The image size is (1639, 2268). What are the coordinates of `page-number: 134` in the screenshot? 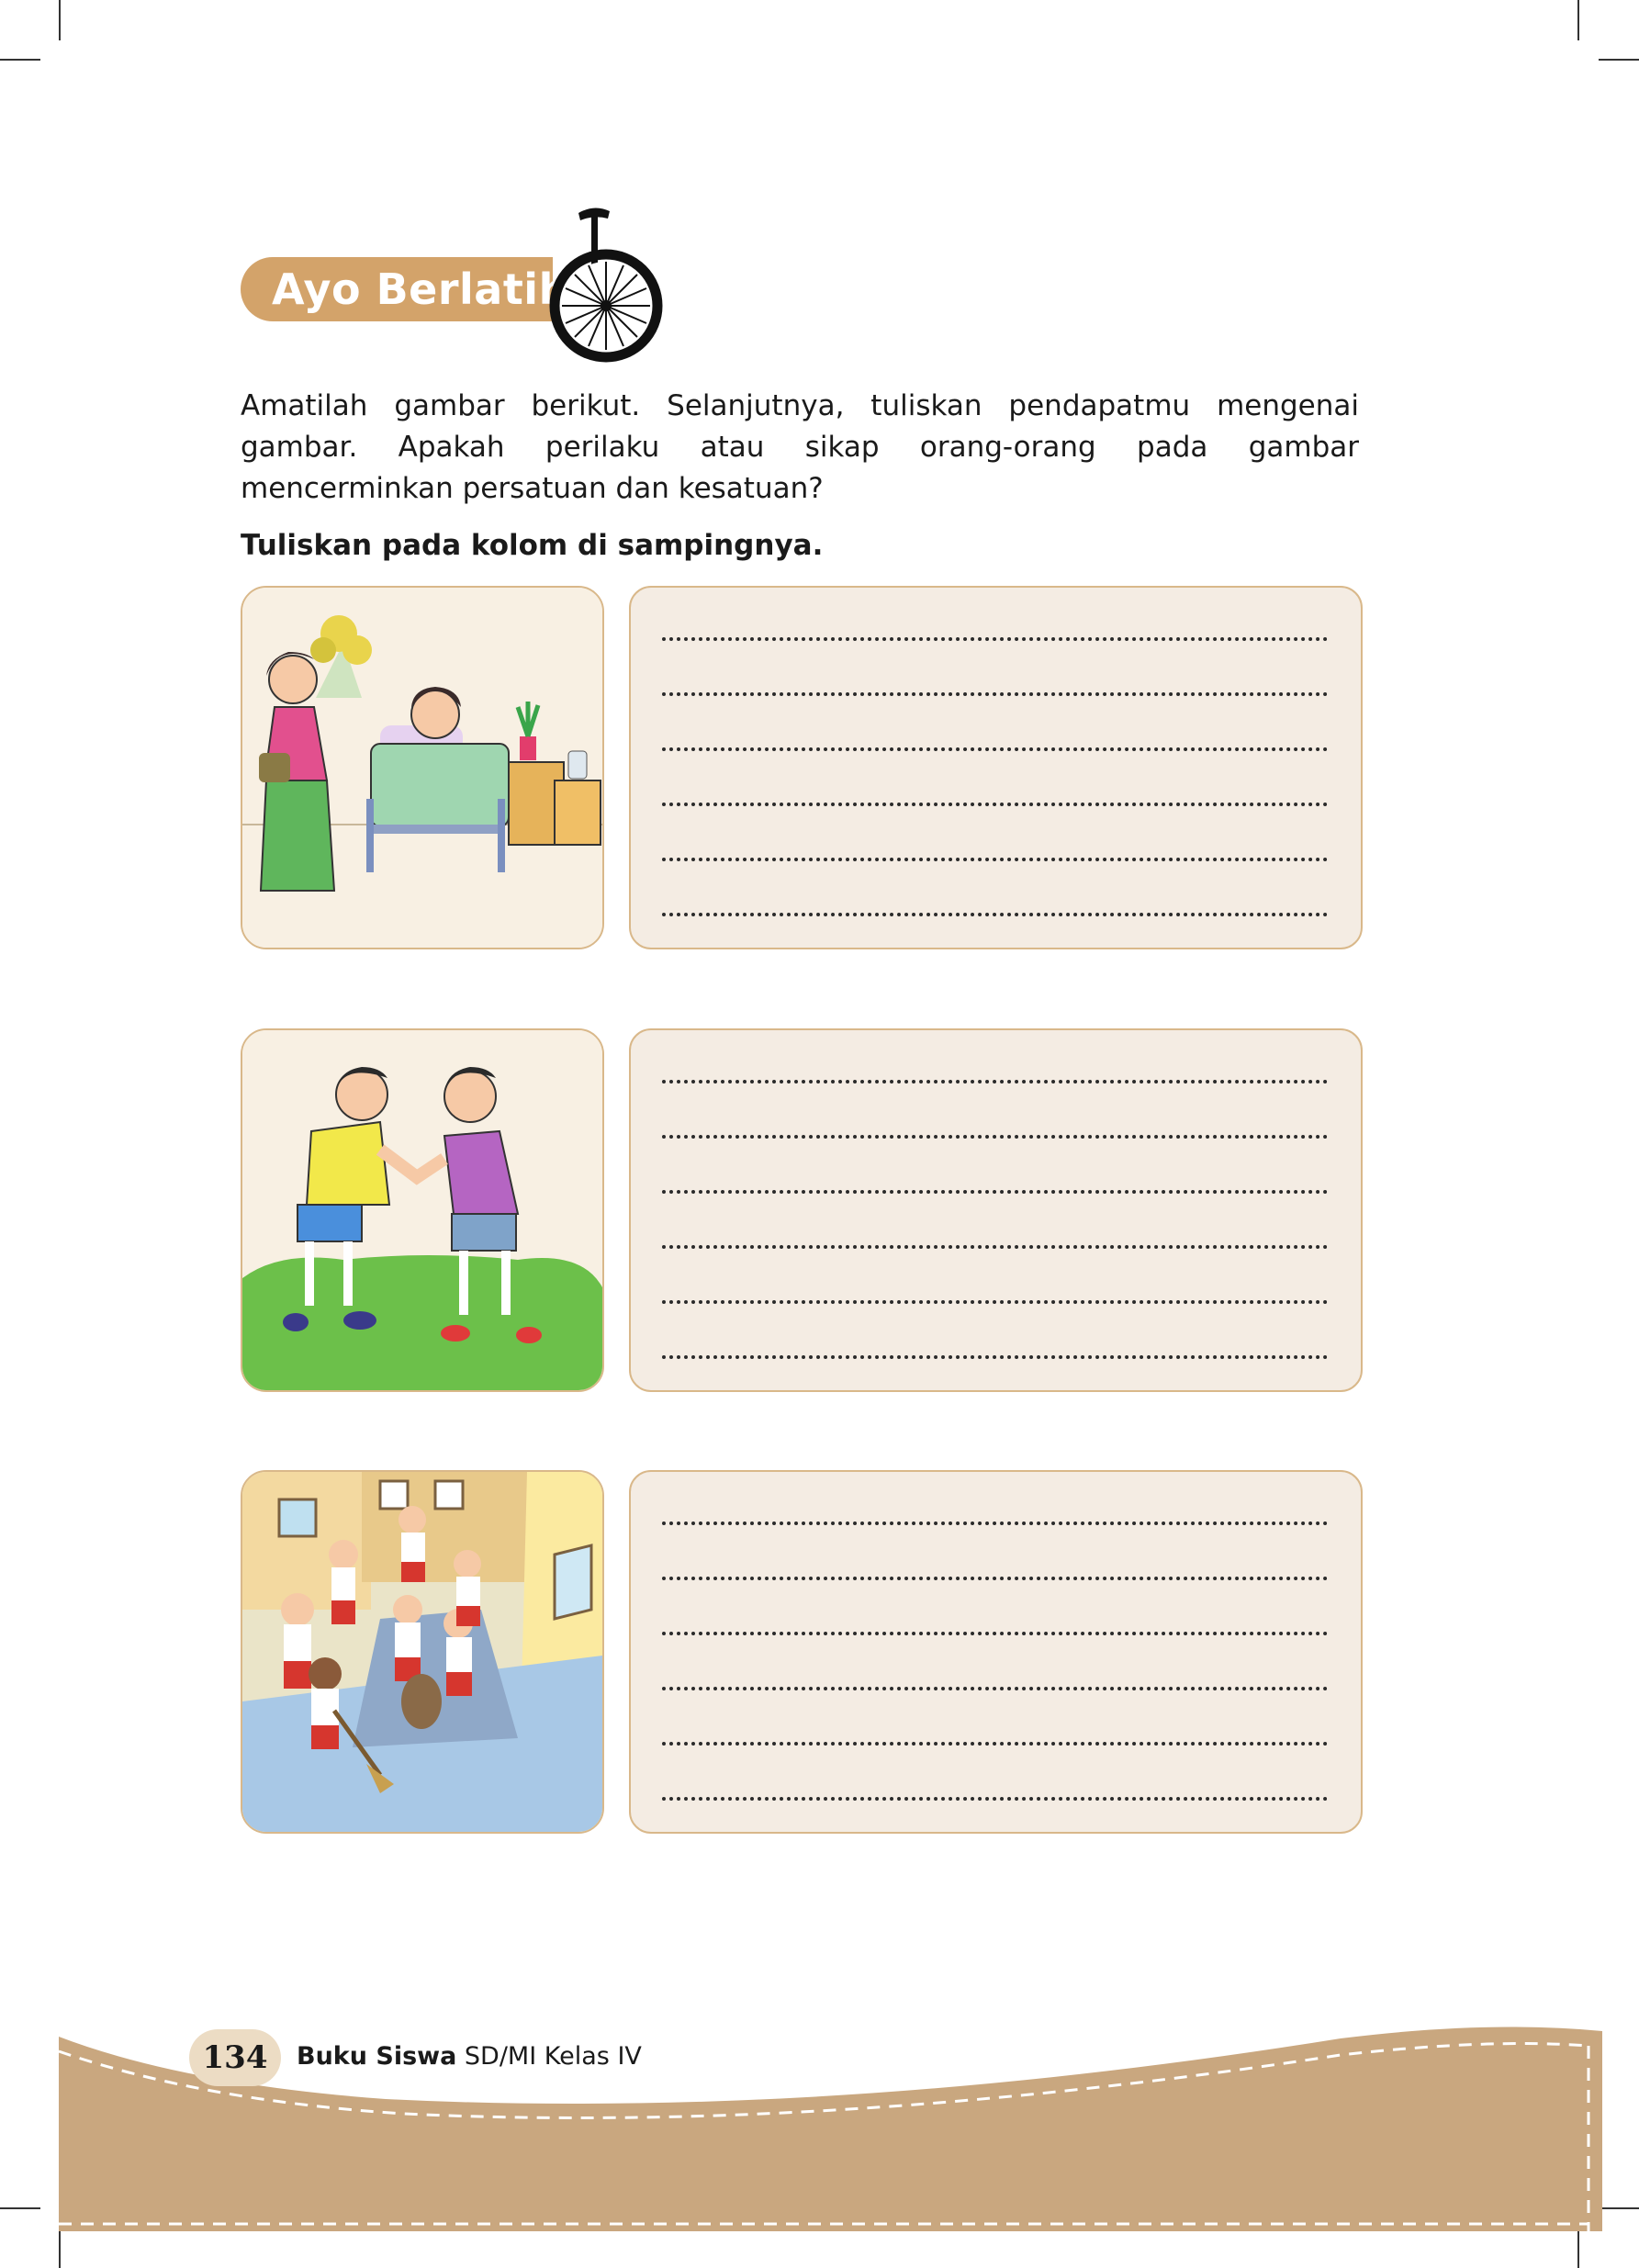 It's located at (235, 2058).